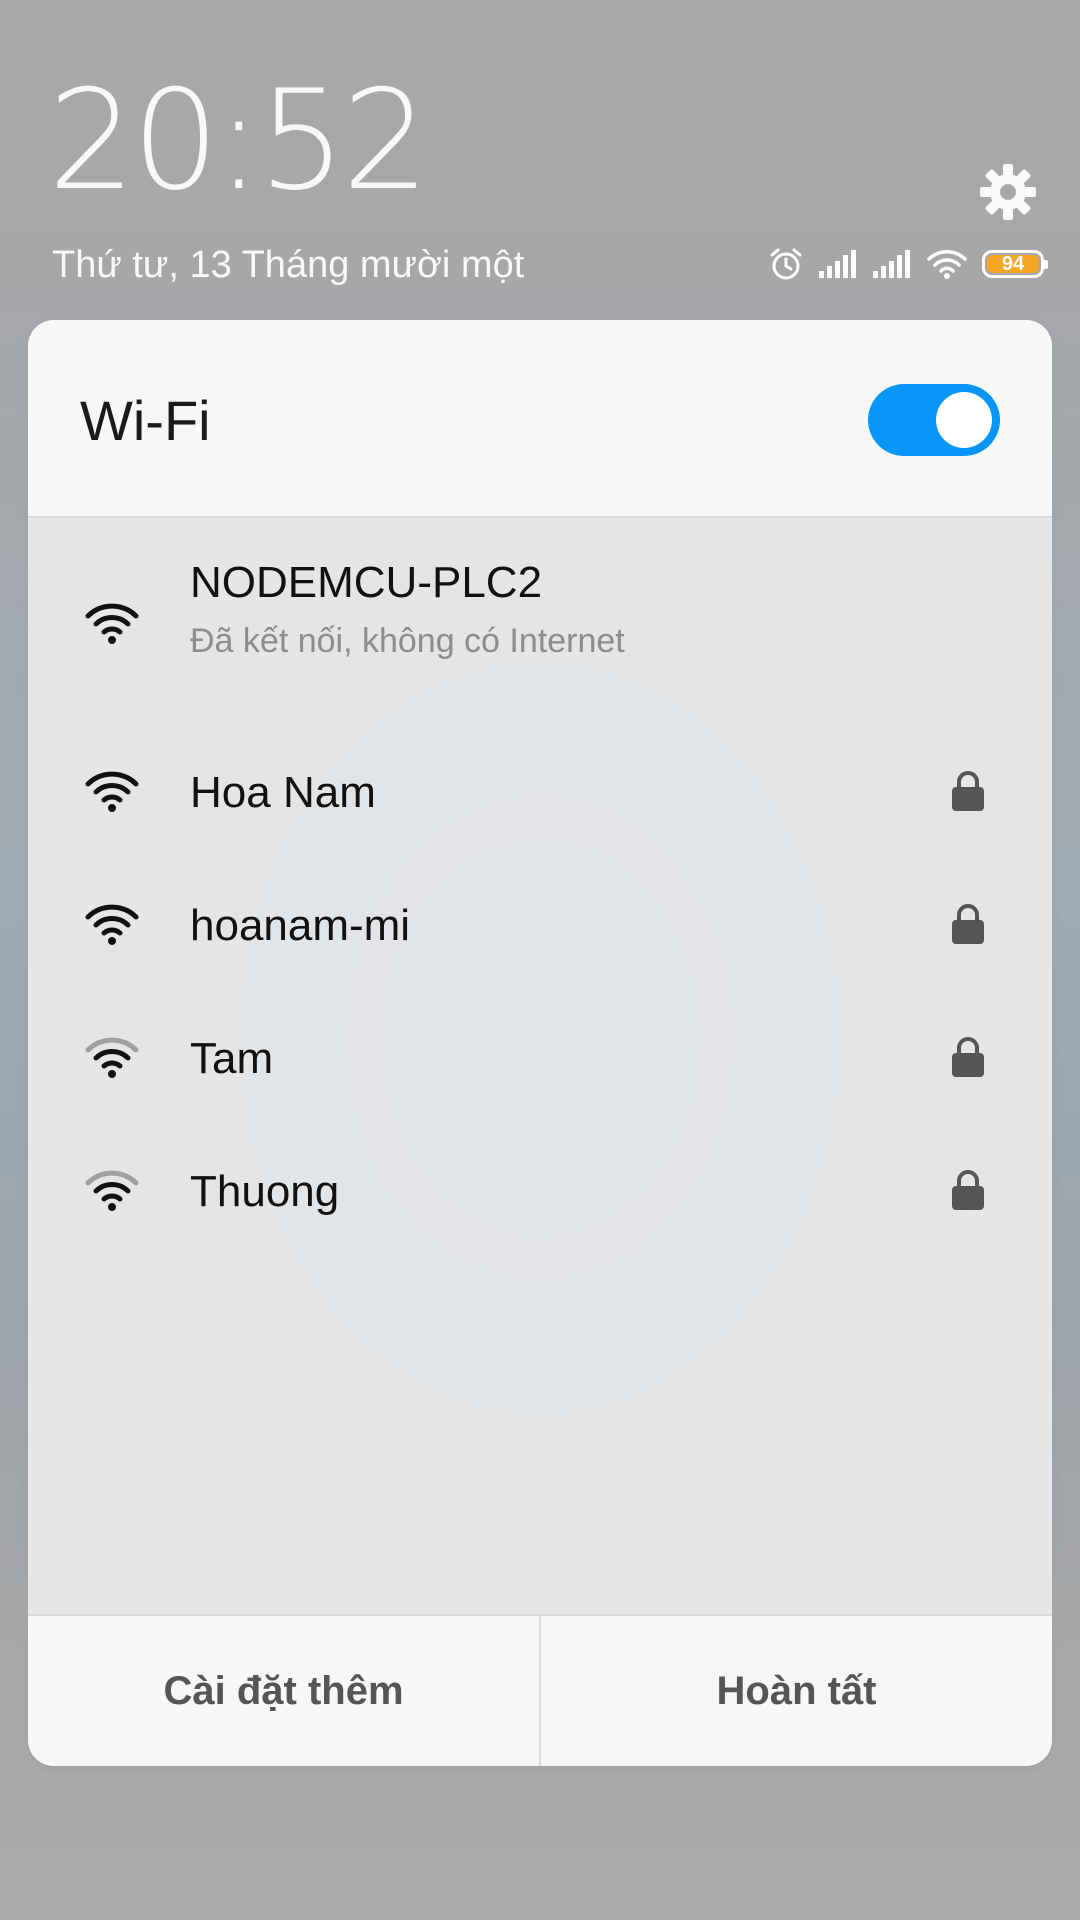 This screenshot has height=1920, width=1080. I want to click on wifi-toggle-knob, so click(964, 420).